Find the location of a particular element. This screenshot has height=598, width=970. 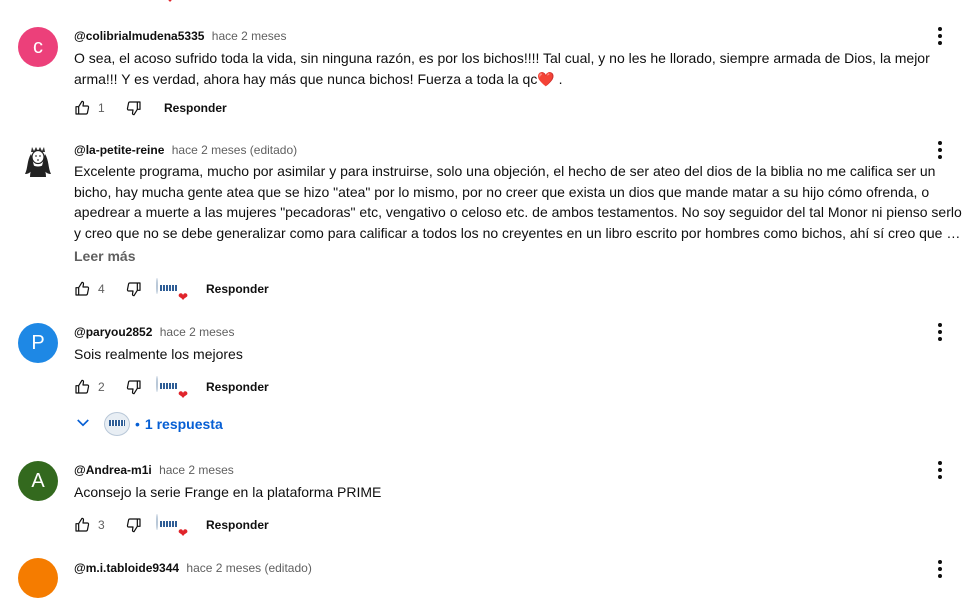

replies-count-label: 1 respuesta is located at coordinates (183, 424).